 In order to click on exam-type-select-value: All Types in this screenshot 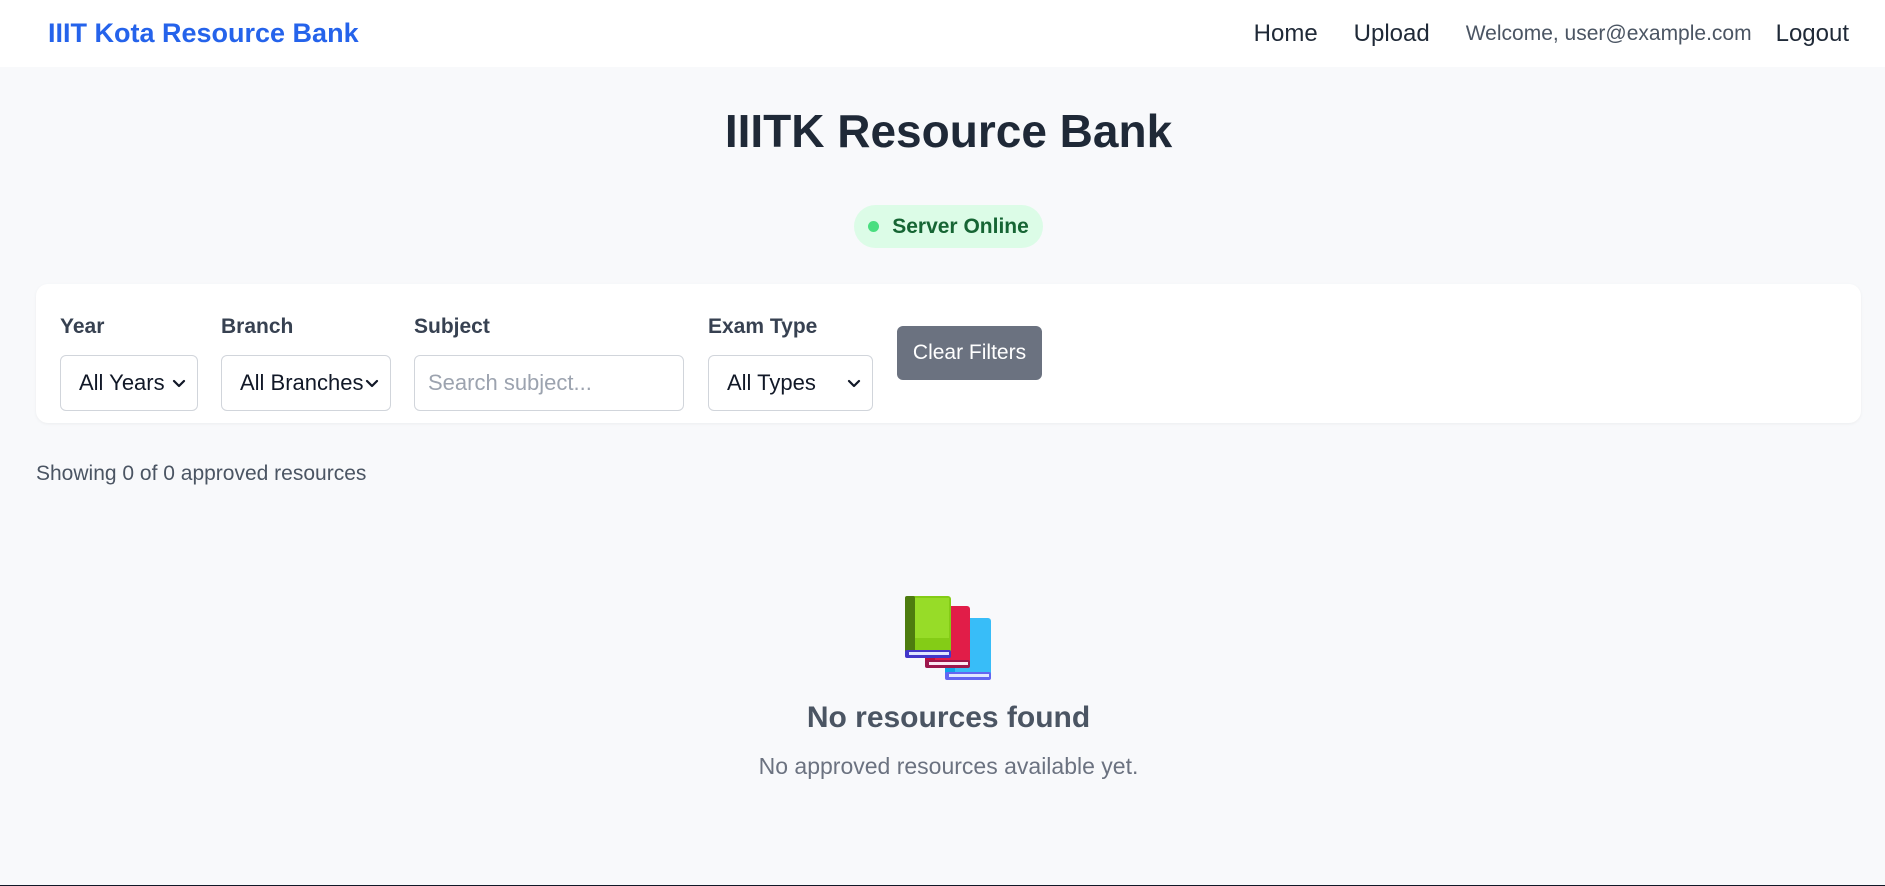, I will do `click(771, 382)`.